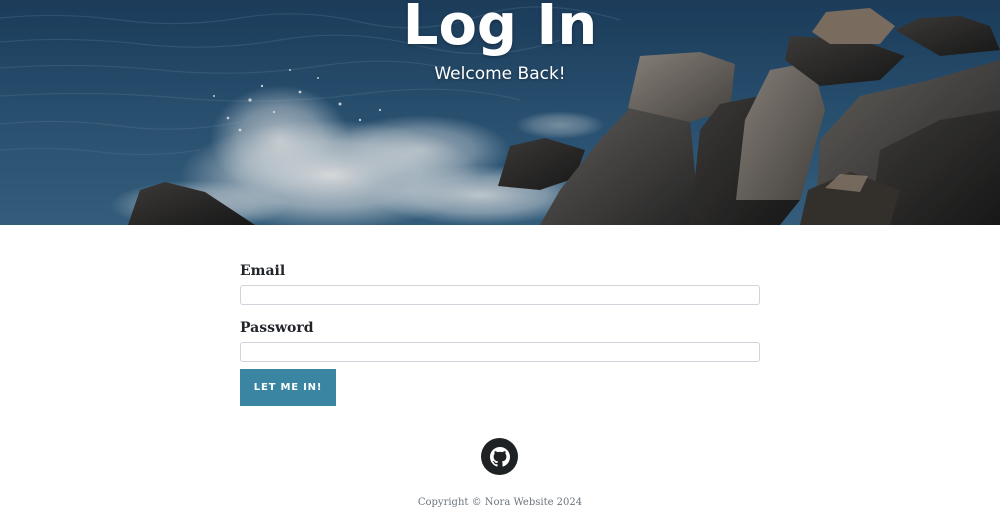 Image resolution: width=1000 pixels, height=509 pixels. What do you see at coordinates (263, 271) in the screenshot?
I see `email-label: Email` at bounding box center [263, 271].